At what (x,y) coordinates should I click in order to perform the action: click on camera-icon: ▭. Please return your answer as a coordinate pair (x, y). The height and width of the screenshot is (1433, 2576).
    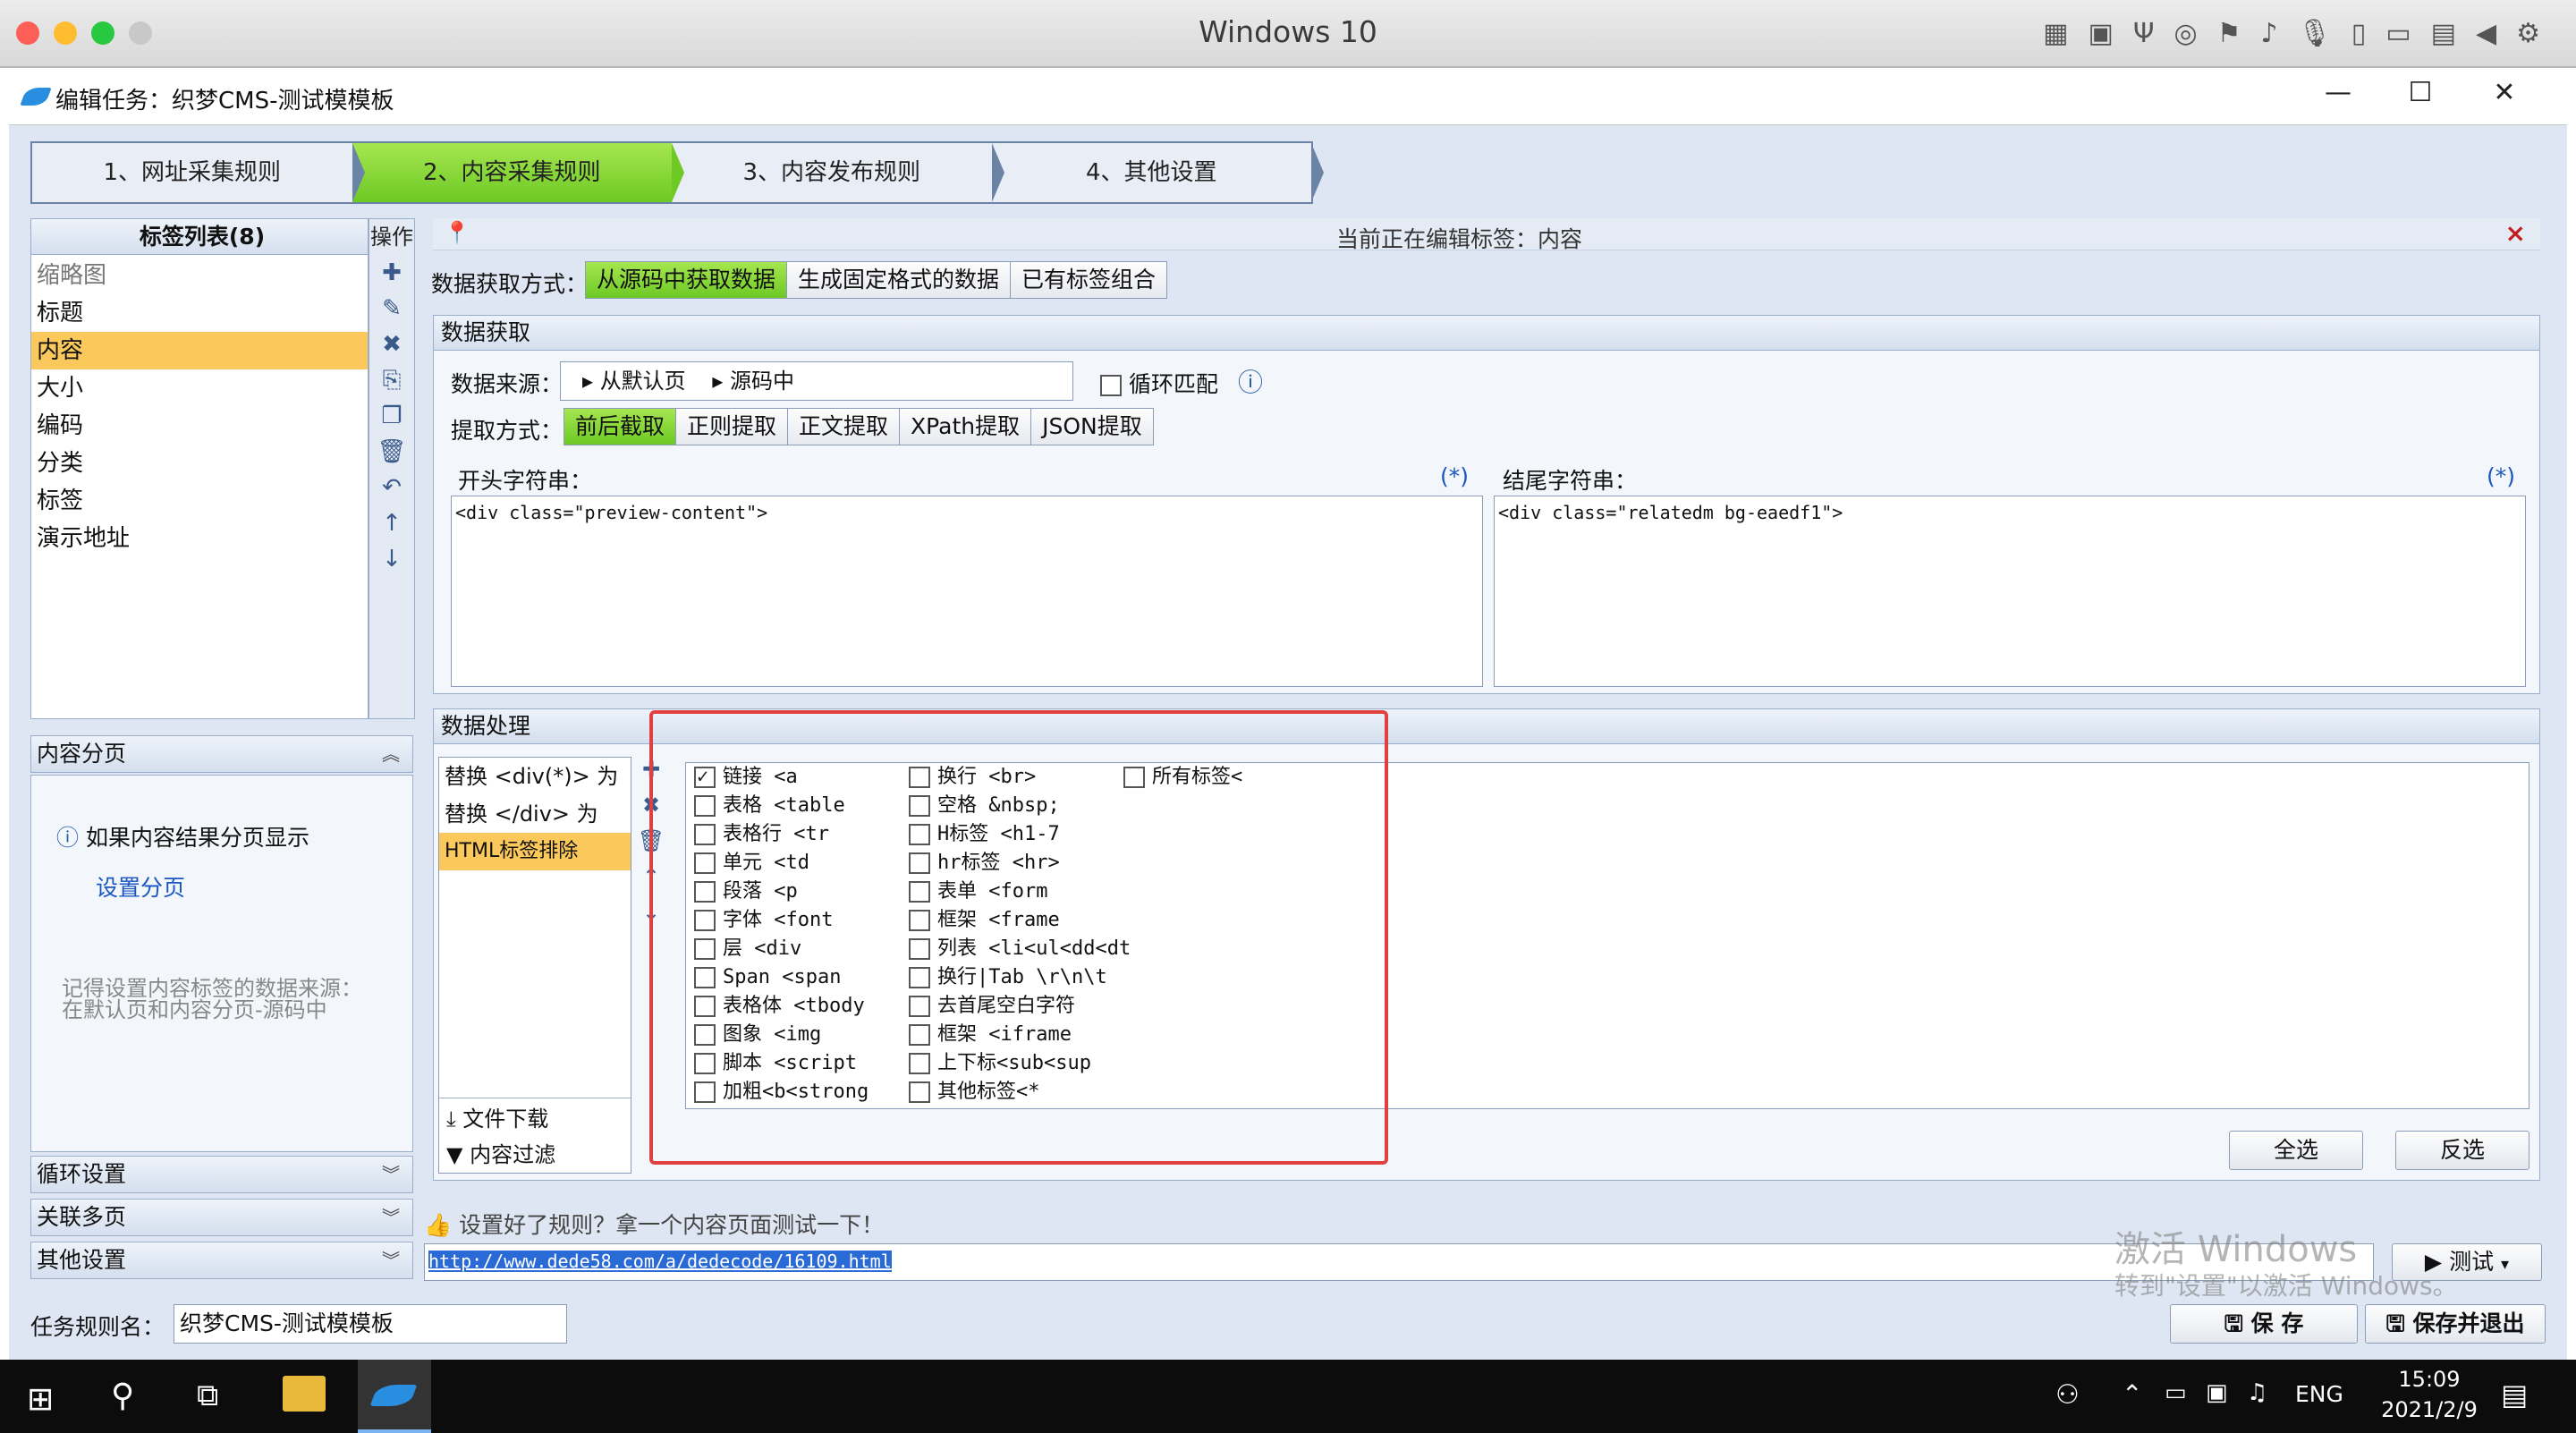
    Looking at the image, I should click on (2398, 33).